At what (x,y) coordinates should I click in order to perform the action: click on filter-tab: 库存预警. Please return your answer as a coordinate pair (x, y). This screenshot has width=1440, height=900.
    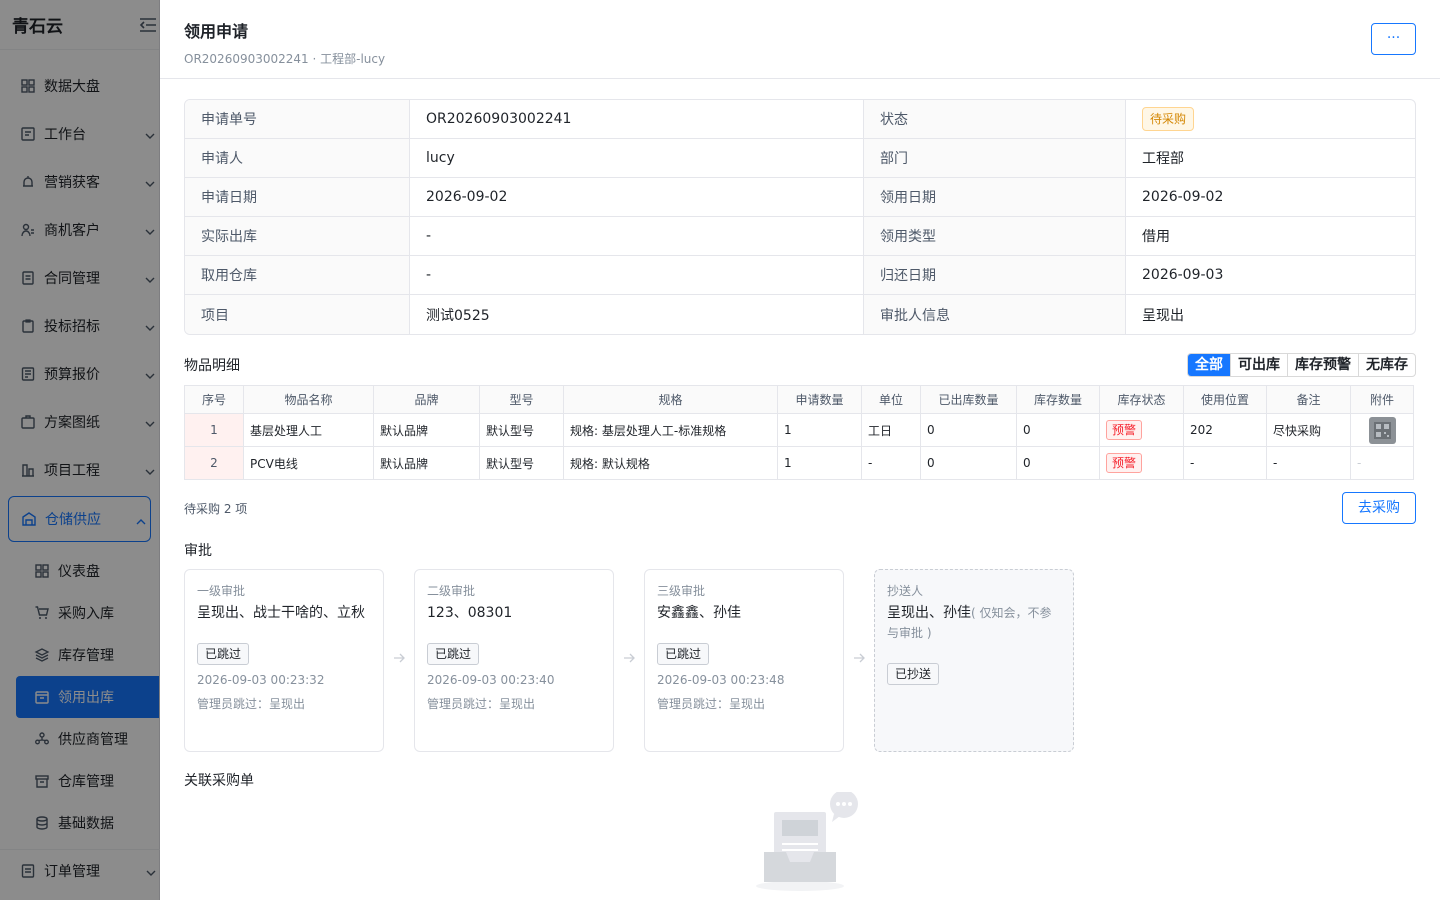
    Looking at the image, I should click on (1323, 365).